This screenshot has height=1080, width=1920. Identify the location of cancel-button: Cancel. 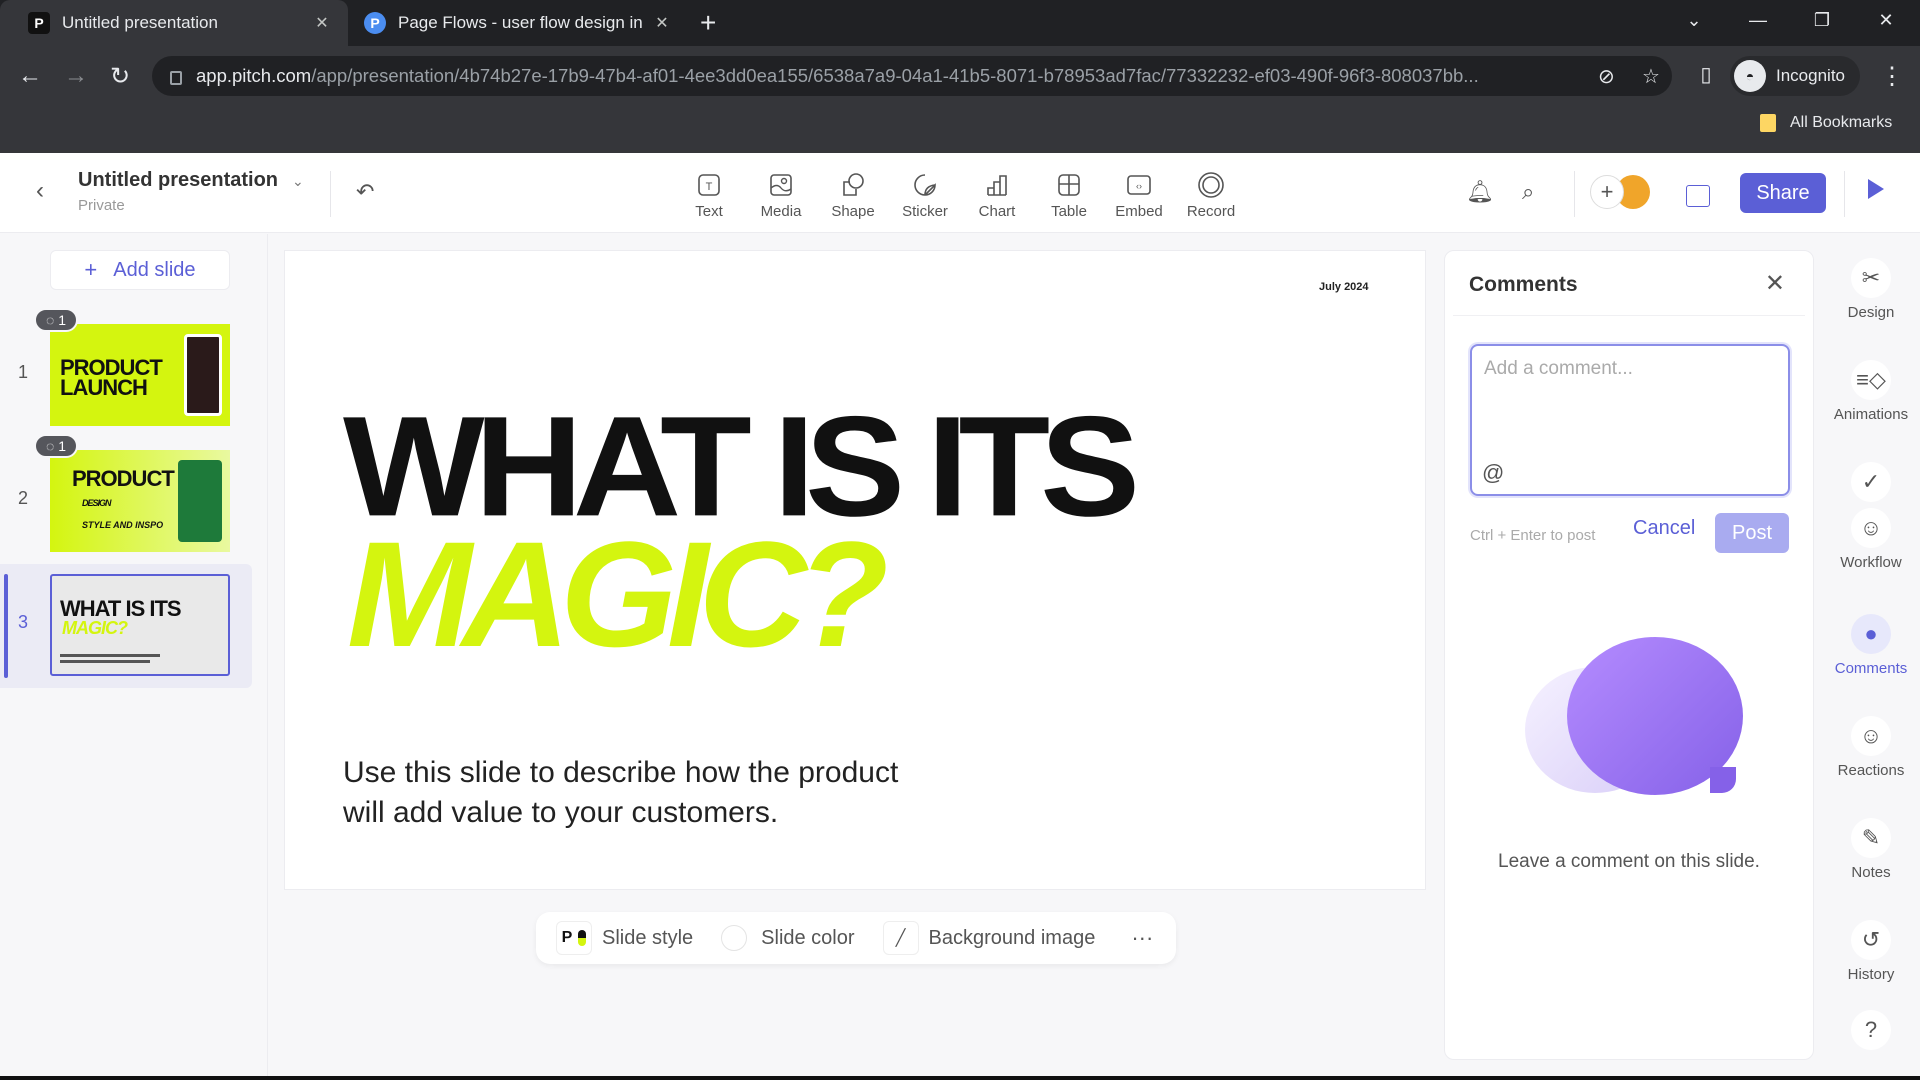
(1664, 528).